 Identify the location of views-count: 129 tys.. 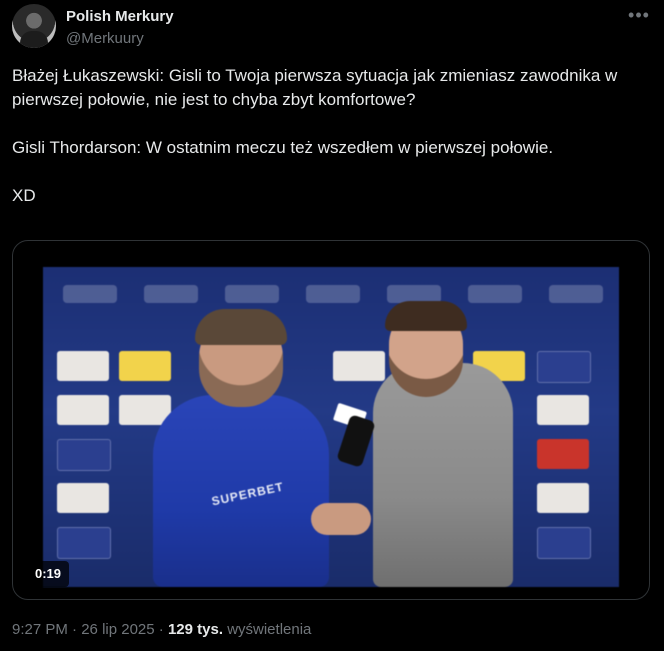
(195, 629).